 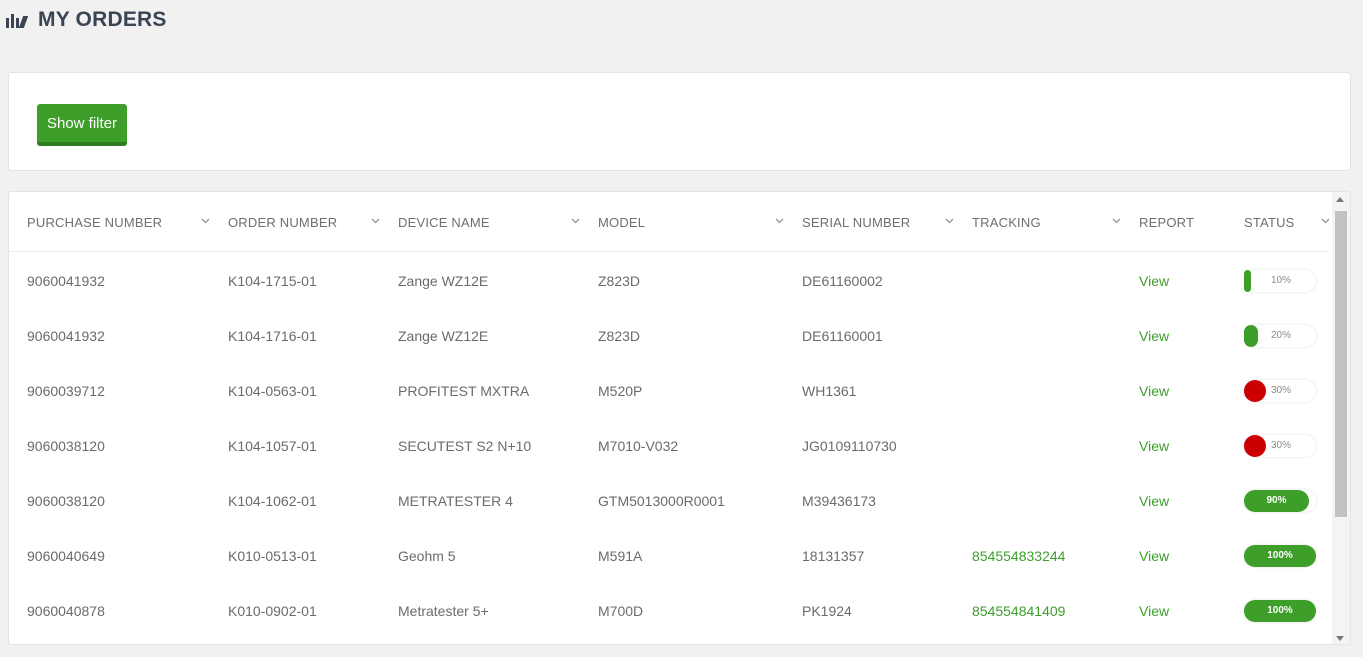 What do you see at coordinates (272, 610) in the screenshot?
I see `order-number: K010-0902-01` at bounding box center [272, 610].